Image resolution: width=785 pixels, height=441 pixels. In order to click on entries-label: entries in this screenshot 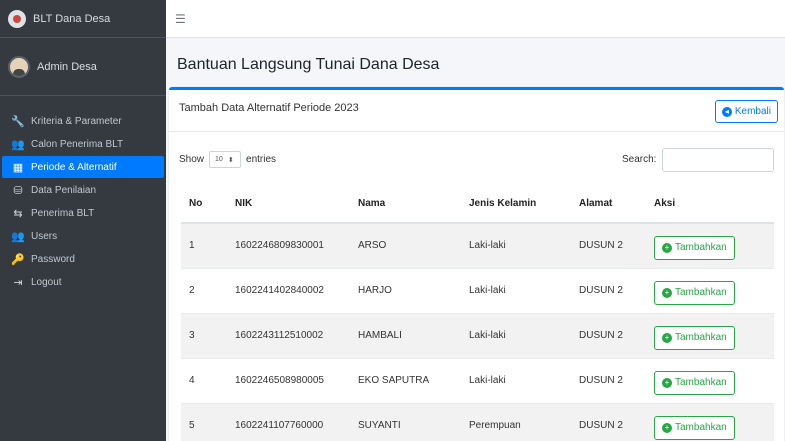, I will do `click(261, 159)`.